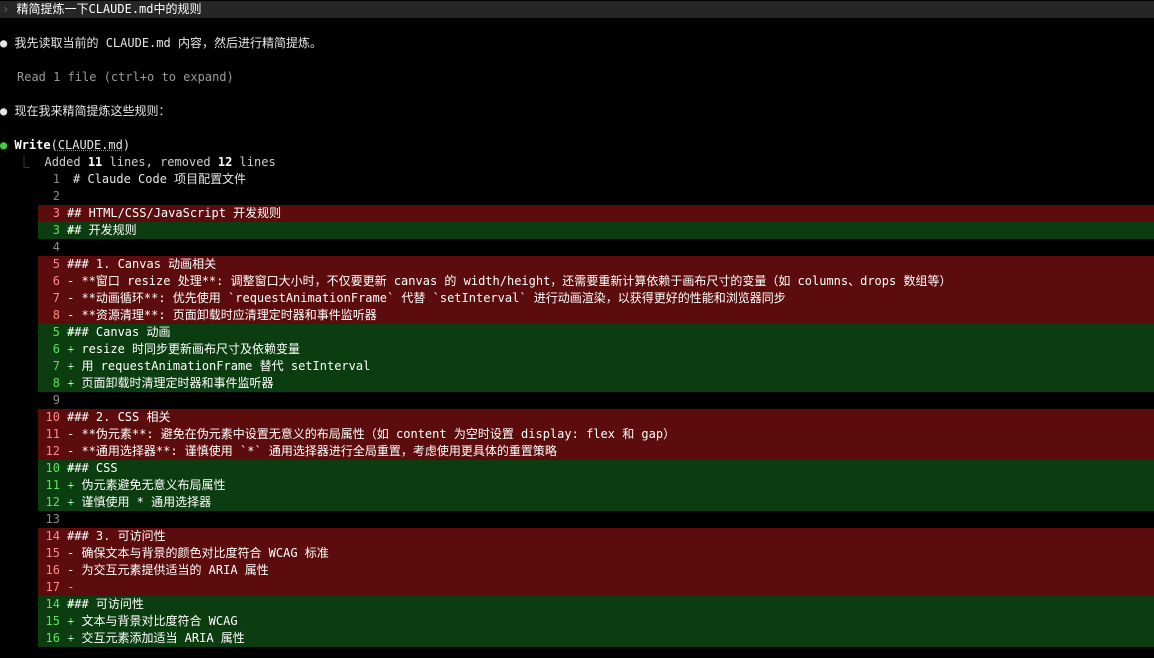  Describe the element at coordinates (174, 213) in the screenshot. I see `diff-line-text: ## HTML/CSS/JavaScript 开发规则` at that location.